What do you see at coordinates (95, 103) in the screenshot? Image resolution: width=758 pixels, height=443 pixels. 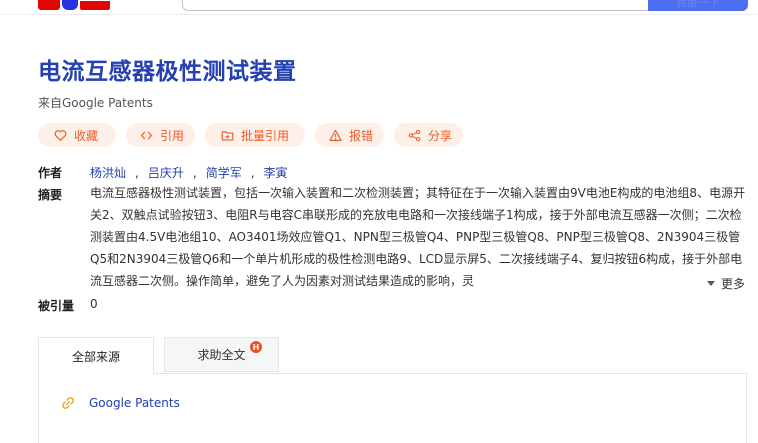 I see `paper-source: 来自Google Patents` at bounding box center [95, 103].